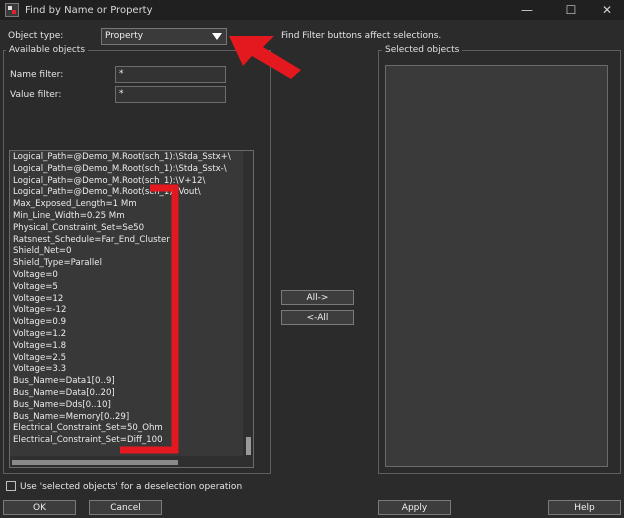 The height and width of the screenshot is (518, 624). Describe the element at coordinates (312, 10) in the screenshot. I see `title-bar: Find by Name or Property — ☐ ✕` at that location.